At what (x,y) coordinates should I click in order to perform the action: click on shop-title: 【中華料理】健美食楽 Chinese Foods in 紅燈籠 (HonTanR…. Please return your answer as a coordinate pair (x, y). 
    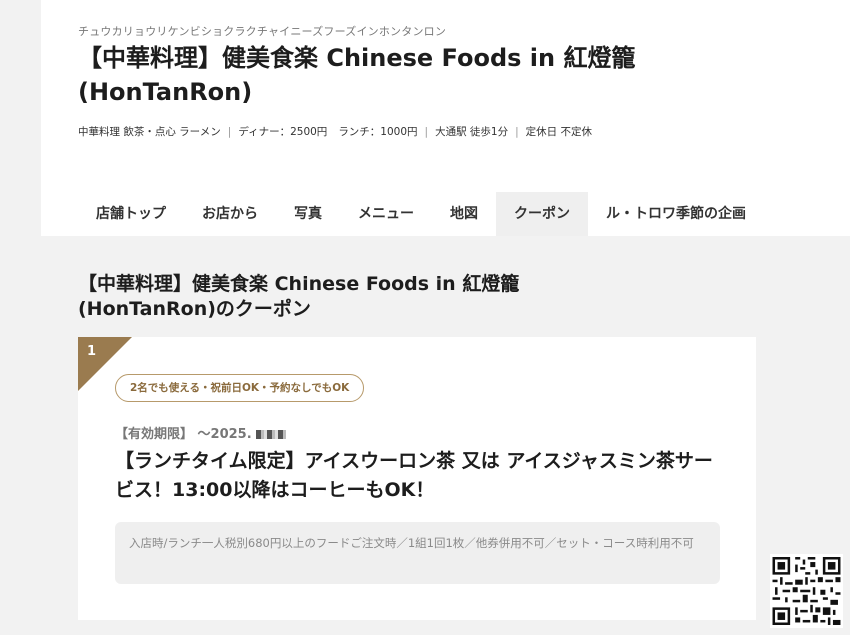
    Looking at the image, I should click on (357, 75).